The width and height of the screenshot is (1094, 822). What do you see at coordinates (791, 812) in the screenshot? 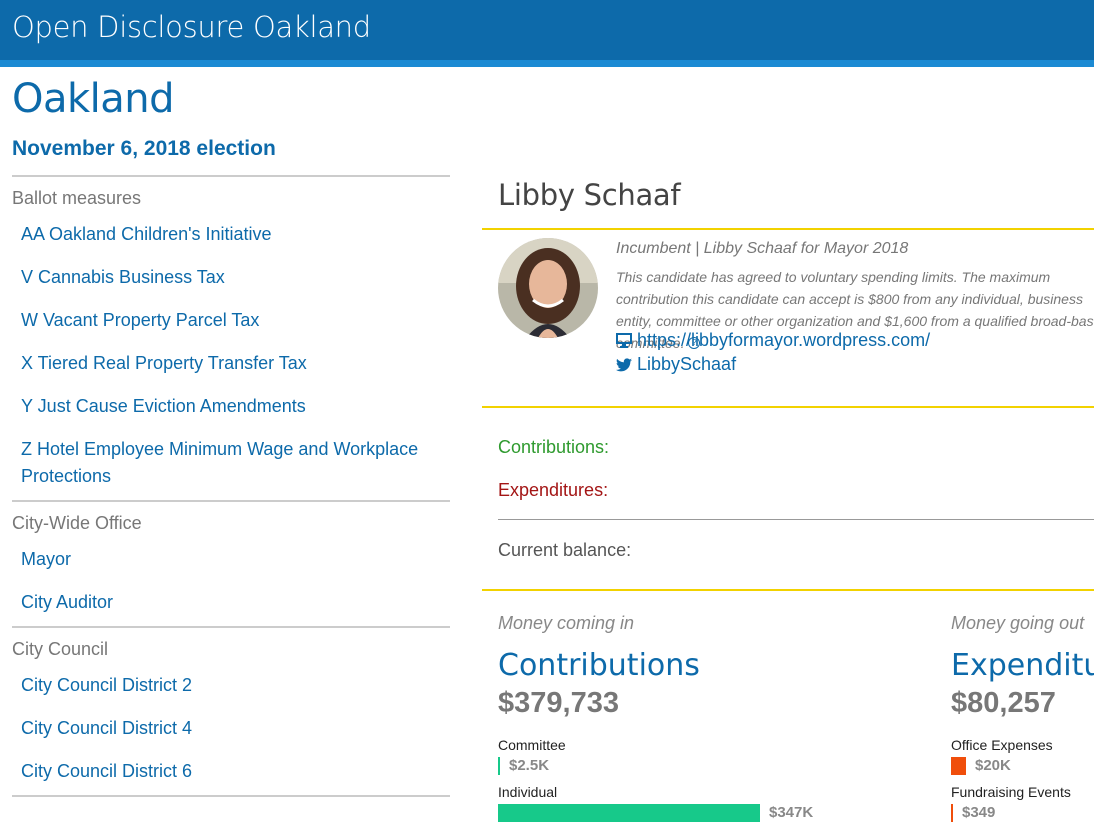
I see `category-value: $347K` at bounding box center [791, 812].